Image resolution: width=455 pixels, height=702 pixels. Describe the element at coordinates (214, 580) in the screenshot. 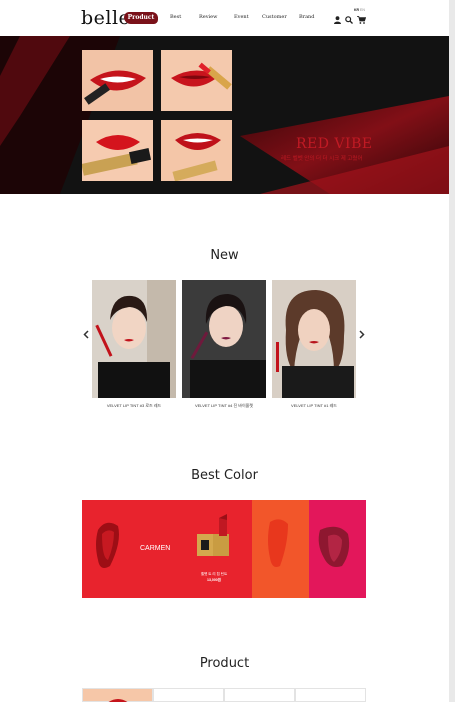

I see `best-color-price: 13,000원` at that location.